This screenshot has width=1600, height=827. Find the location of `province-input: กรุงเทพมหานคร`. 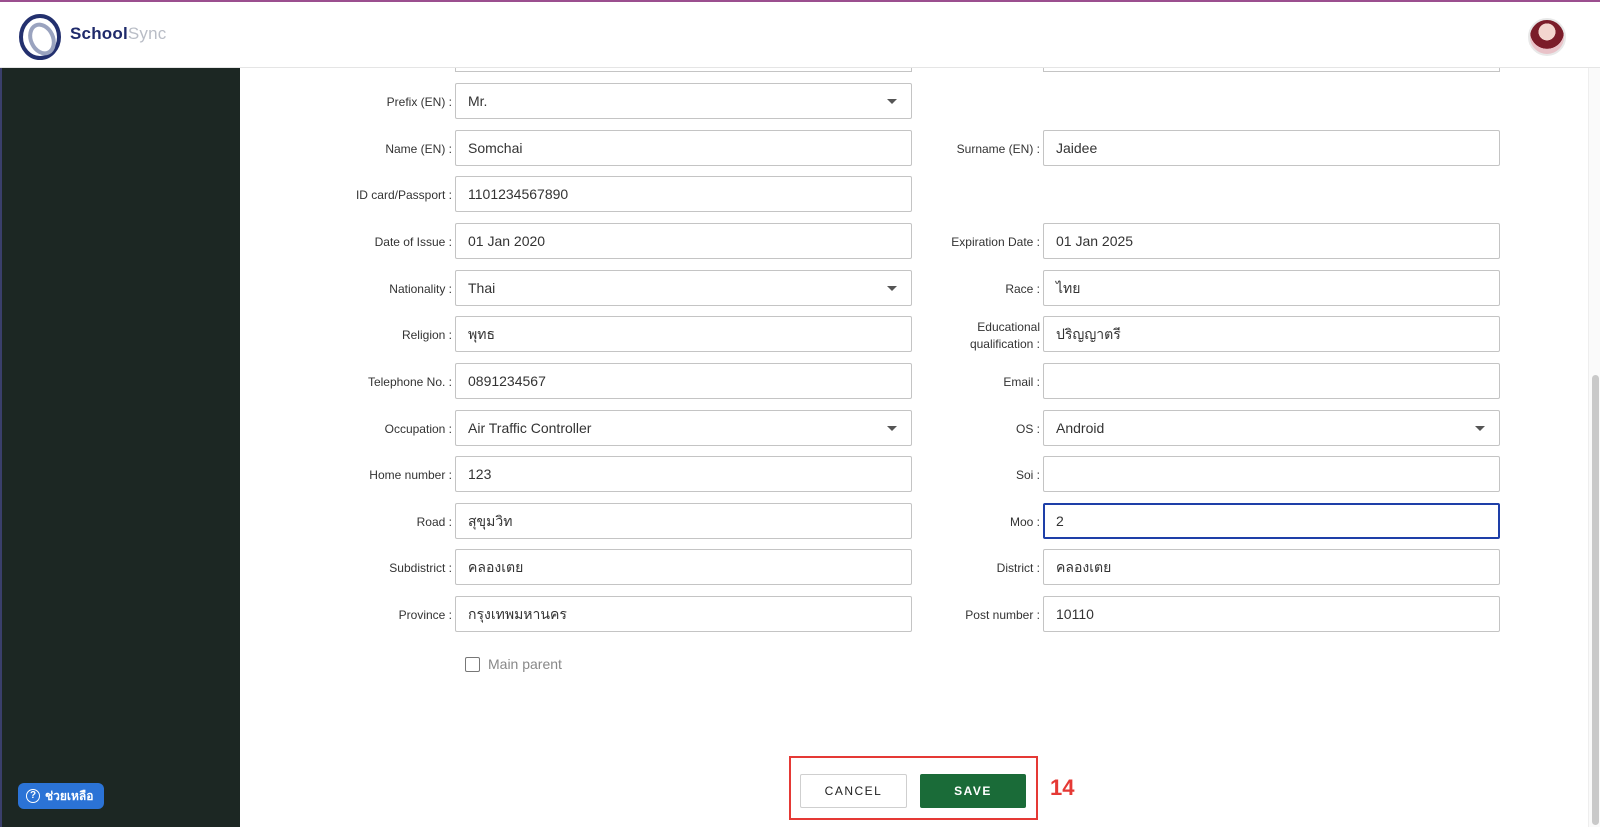

province-input: กรุงเทพมหานคร is located at coordinates (683, 614).